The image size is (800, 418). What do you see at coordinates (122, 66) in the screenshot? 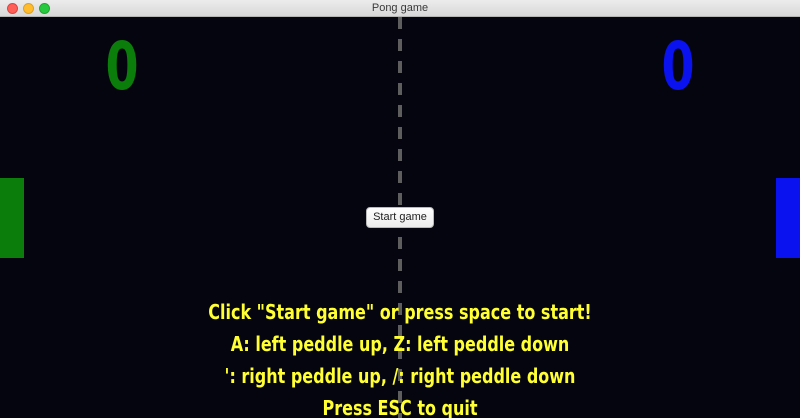
I see `left-player-score: 0` at bounding box center [122, 66].